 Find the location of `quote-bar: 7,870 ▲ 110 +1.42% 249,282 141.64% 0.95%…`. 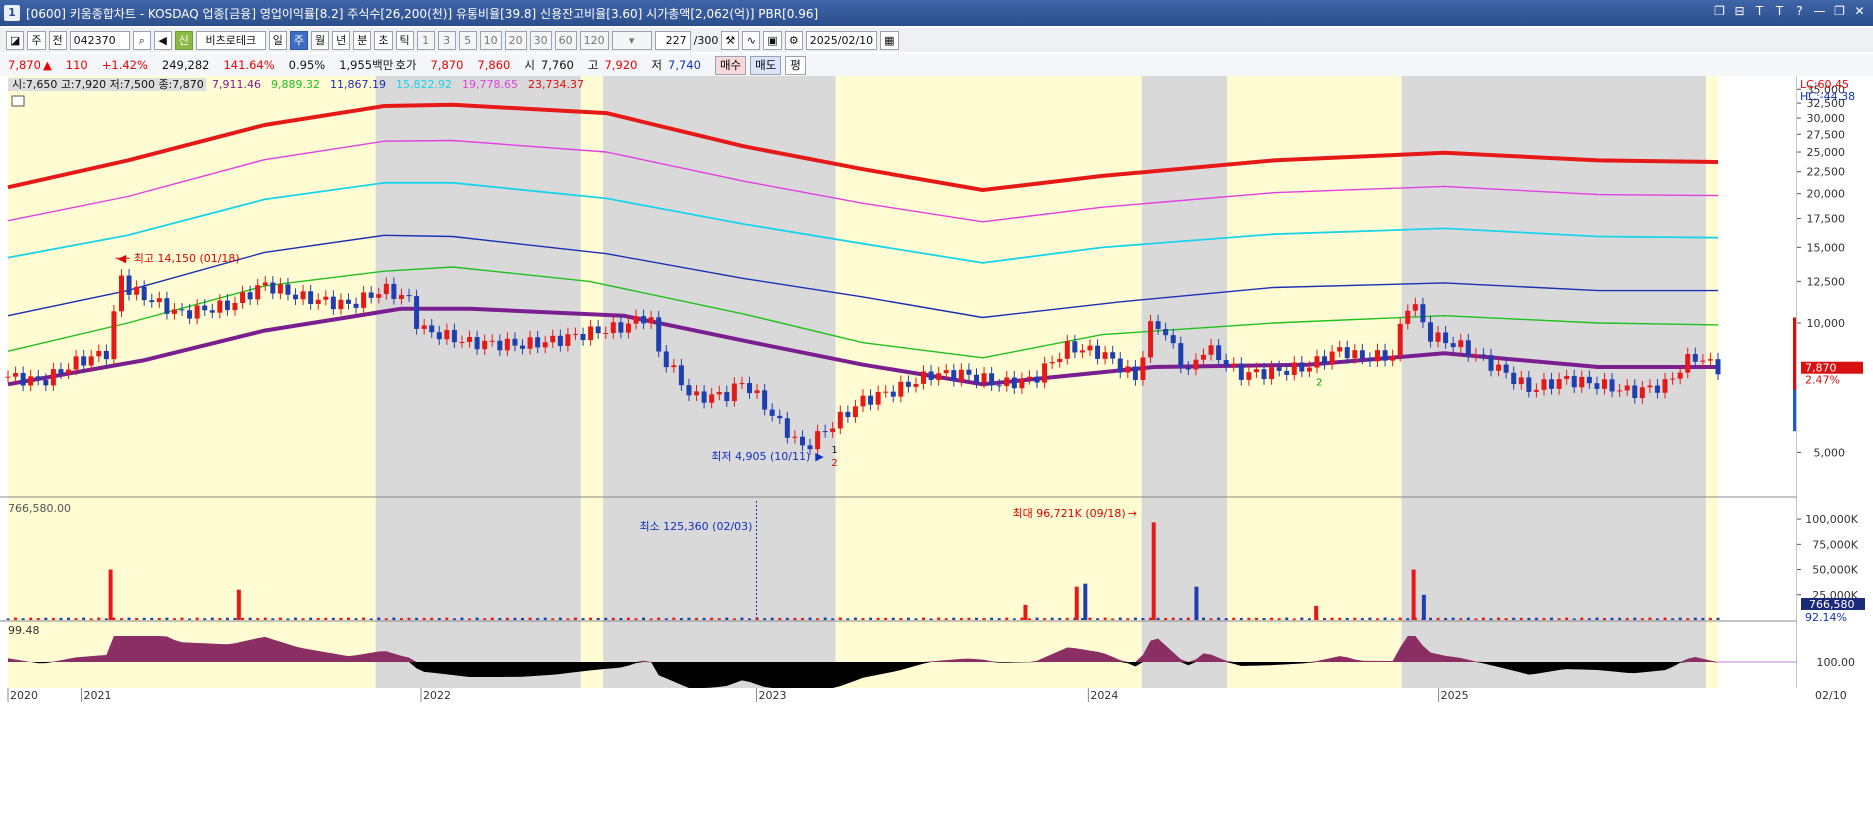

quote-bar: 7,870 ▲ 110 +1.42% 249,282 141.64% 0.95%… is located at coordinates (936, 65).